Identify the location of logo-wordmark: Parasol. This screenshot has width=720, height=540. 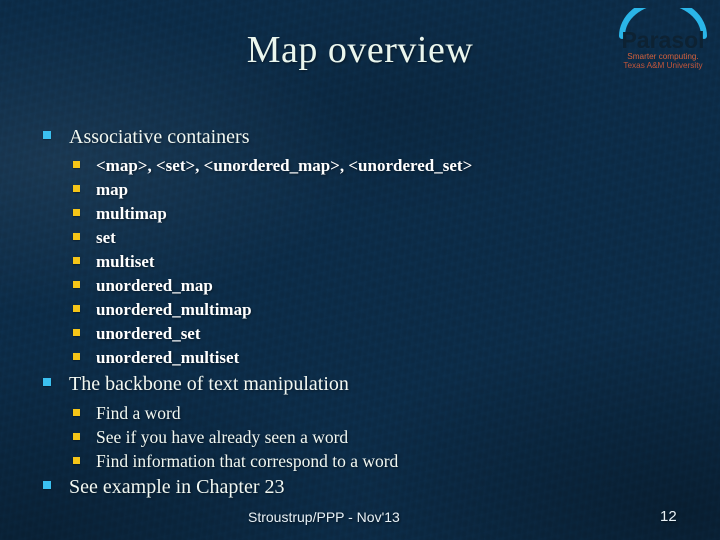
(662, 40).